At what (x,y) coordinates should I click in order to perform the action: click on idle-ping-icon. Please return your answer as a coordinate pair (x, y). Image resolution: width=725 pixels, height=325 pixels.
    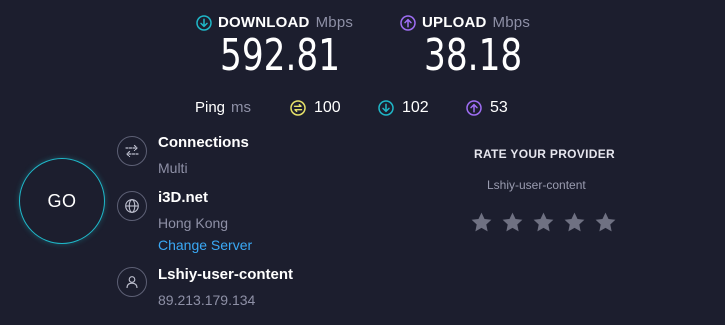
    Looking at the image, I should click on (298, 108).